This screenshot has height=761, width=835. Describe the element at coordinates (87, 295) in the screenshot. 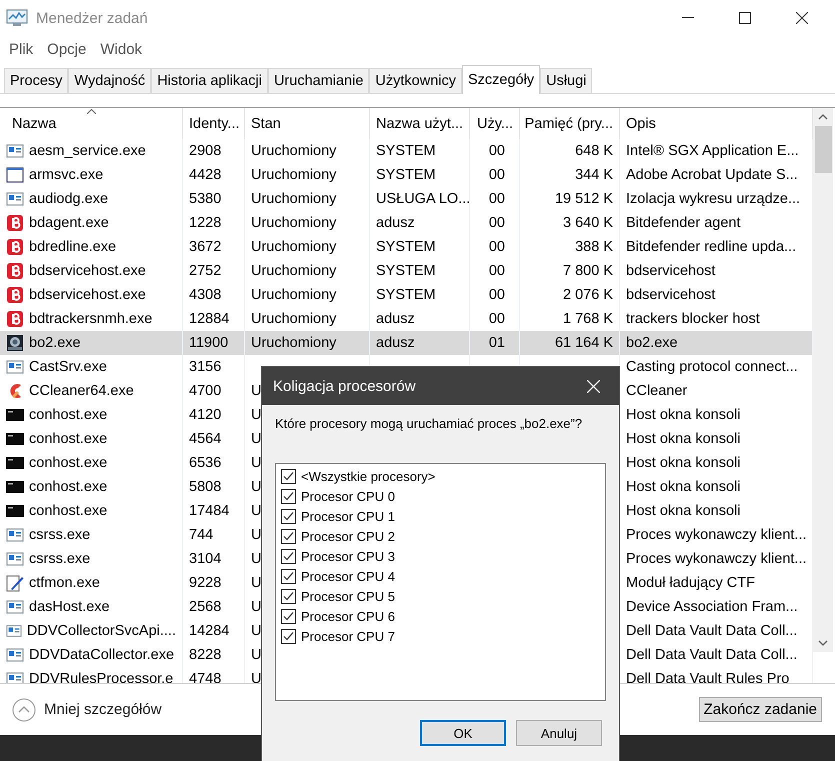

I see `process-name: bdservicehost.exe` at that location.